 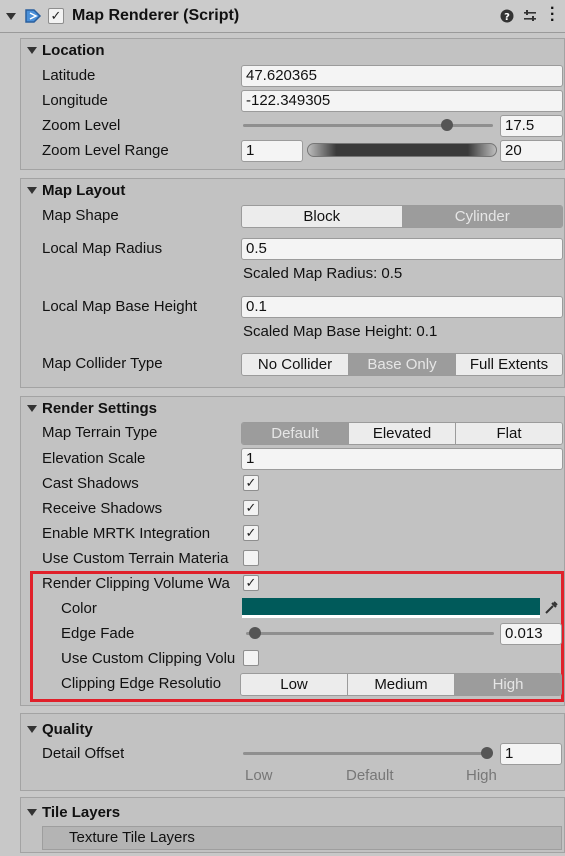 I want to click on zoom-slider-track, so click(x=368, y=125).